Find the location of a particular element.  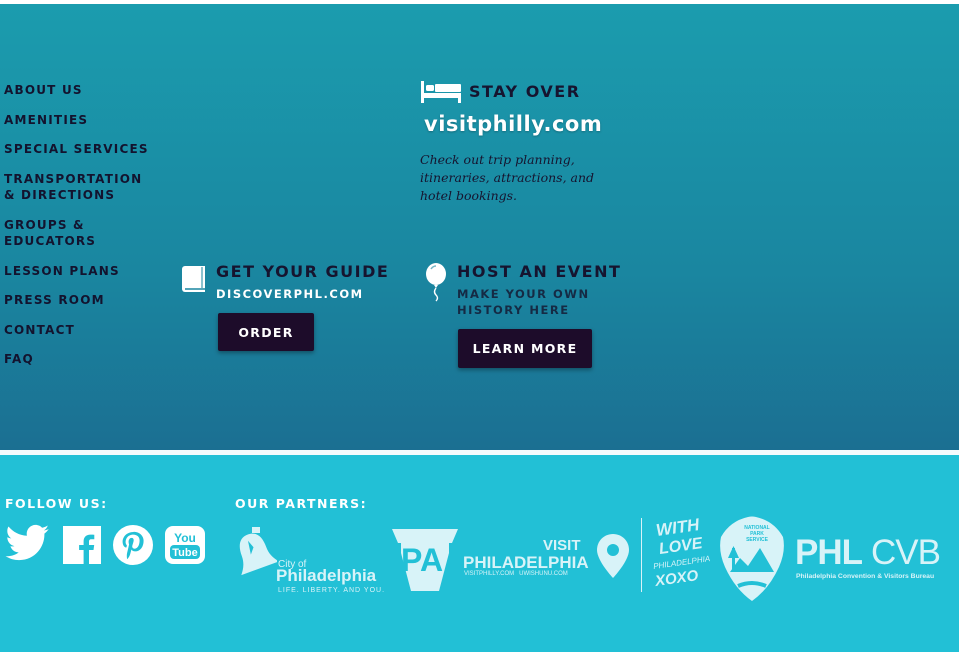

nps-text: NATIONAL PARK SERVICE is located at coordinates (757, 534).